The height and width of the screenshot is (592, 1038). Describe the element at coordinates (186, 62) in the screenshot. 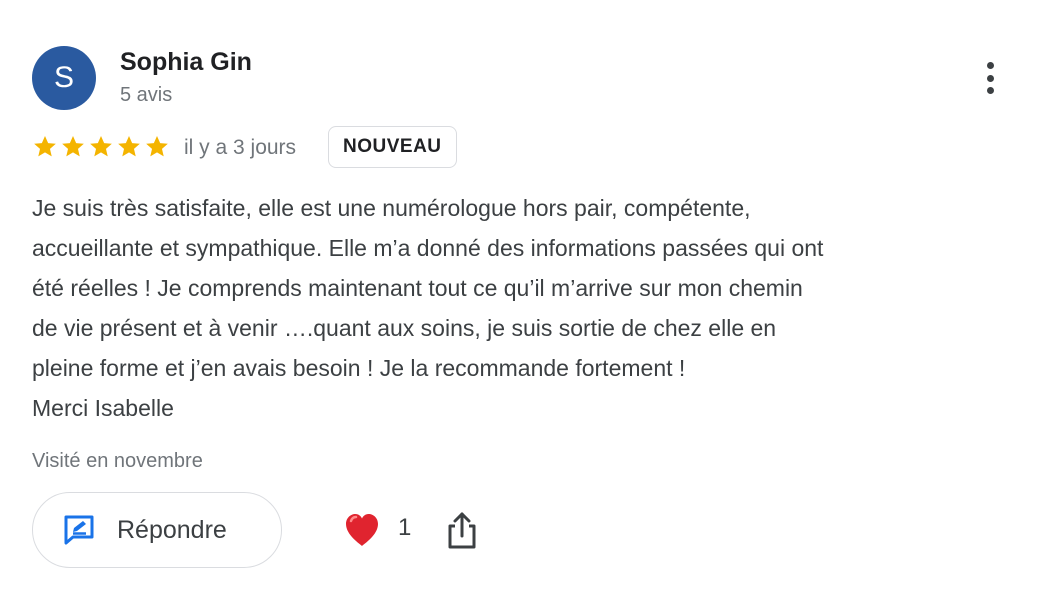

I see `reviewer-name: Sophia Gin` at that location.